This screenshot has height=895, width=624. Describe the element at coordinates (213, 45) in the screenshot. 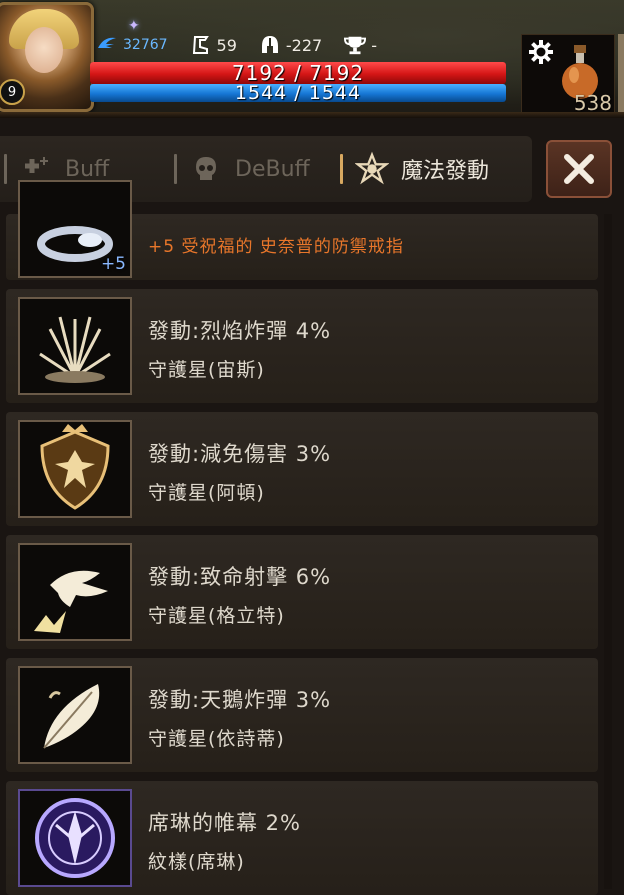

I see `move-stat: 59` at that location.